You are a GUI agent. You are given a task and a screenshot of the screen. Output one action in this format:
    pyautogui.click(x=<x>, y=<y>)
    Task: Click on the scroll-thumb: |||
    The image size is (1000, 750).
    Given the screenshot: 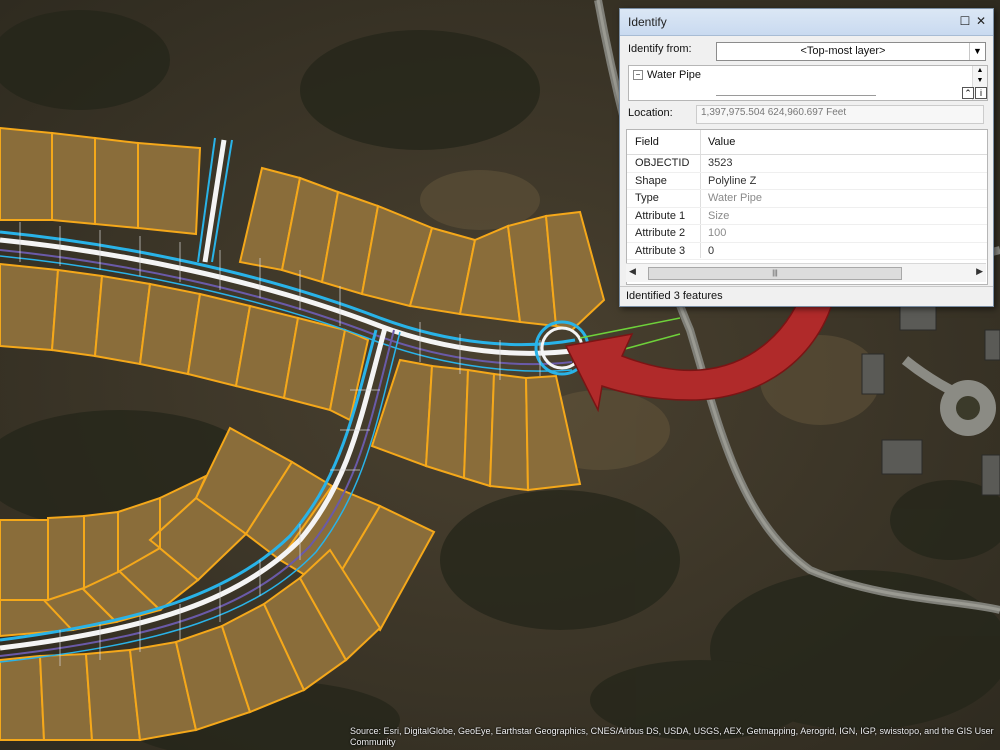 What is the action you would take?
    pyautogui.click(x=775, y=273)
    